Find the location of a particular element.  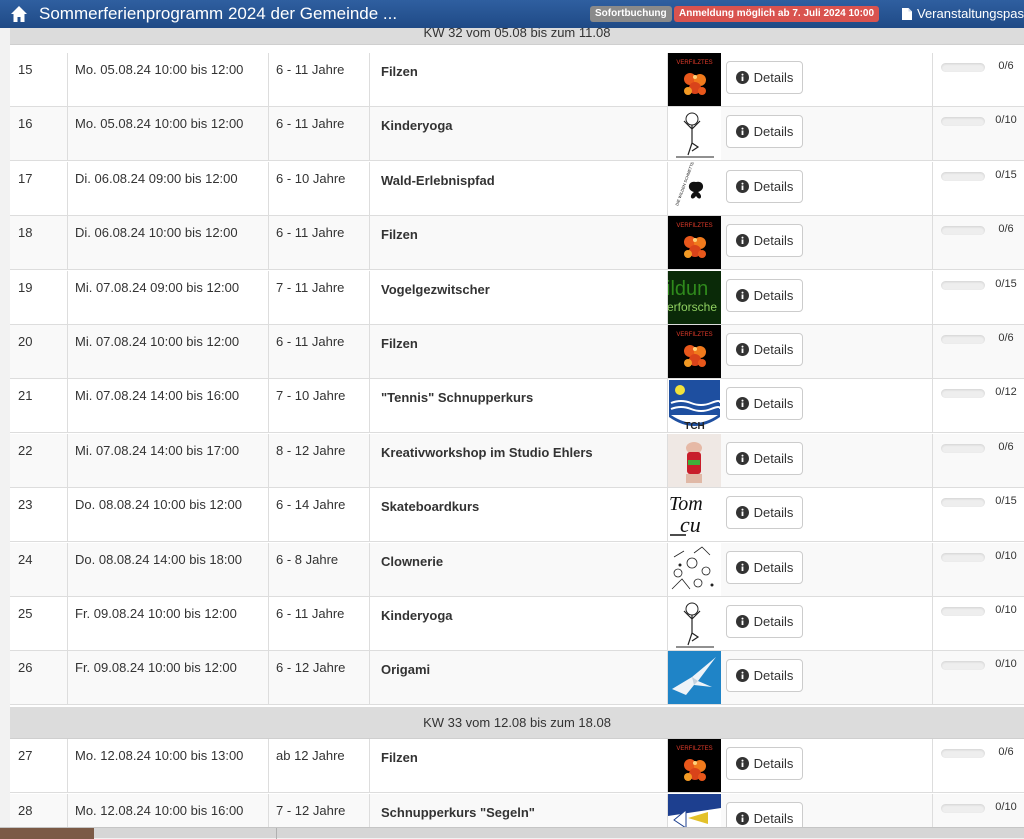

age-range: 6 - 14 Jahre is located at coordinates (319, 515).